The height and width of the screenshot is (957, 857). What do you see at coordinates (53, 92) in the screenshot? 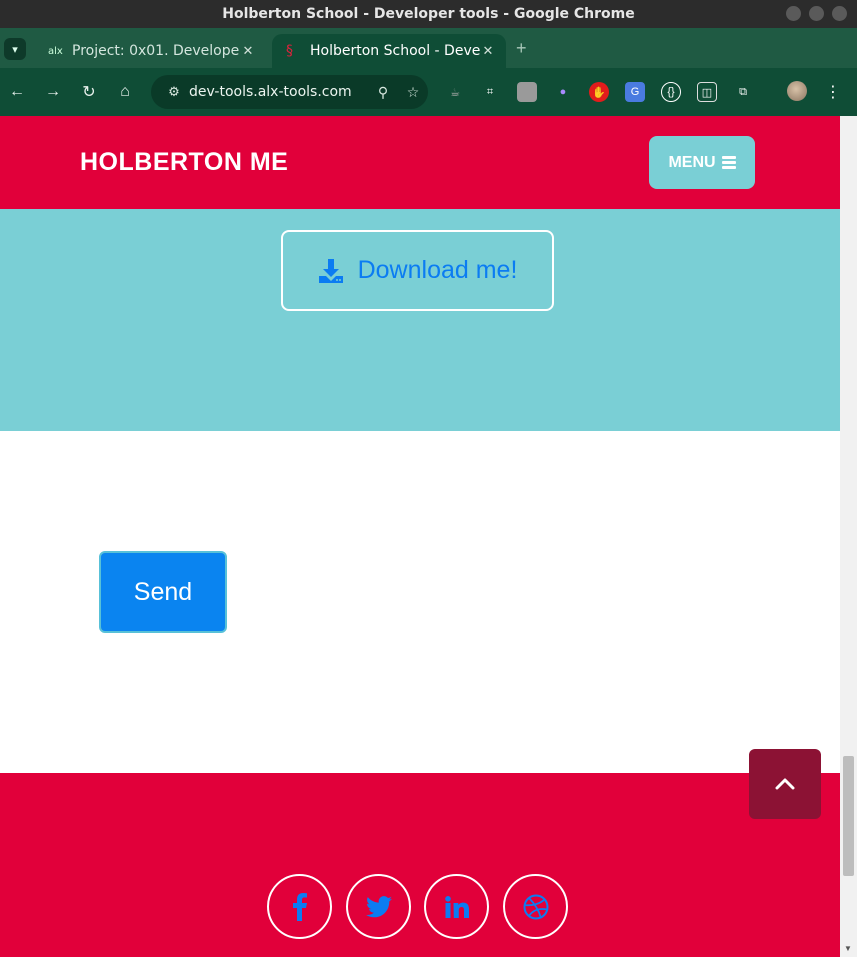
I see `forward-button: →` at bounding box center [53, 92].